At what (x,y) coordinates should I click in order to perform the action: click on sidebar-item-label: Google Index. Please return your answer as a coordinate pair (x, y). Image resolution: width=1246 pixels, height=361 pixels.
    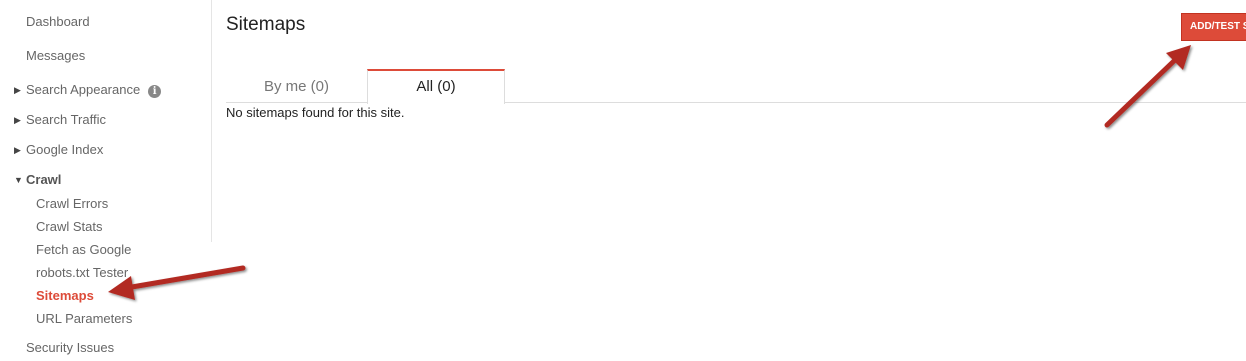
    Looking at the image, I should click on (65, 149).